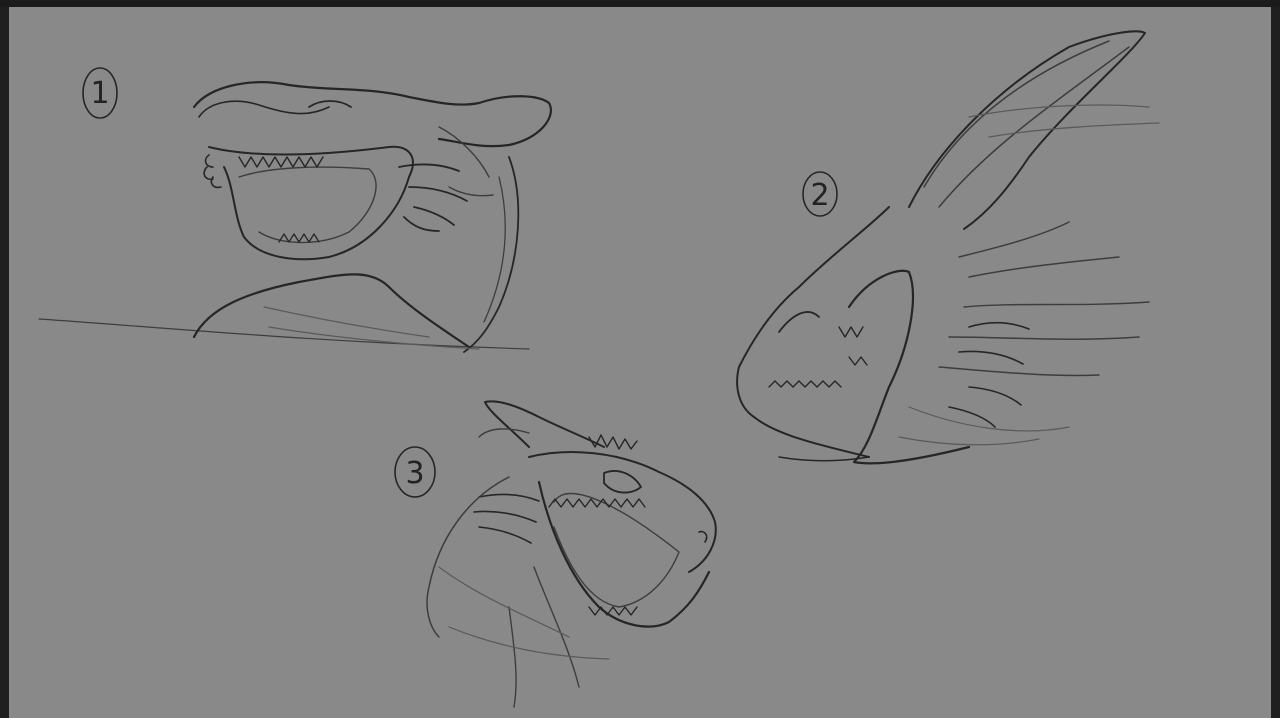 The width and height of the screenshot is (1280, 718). I want to click on right-panel-edge, so click(1275, 362).